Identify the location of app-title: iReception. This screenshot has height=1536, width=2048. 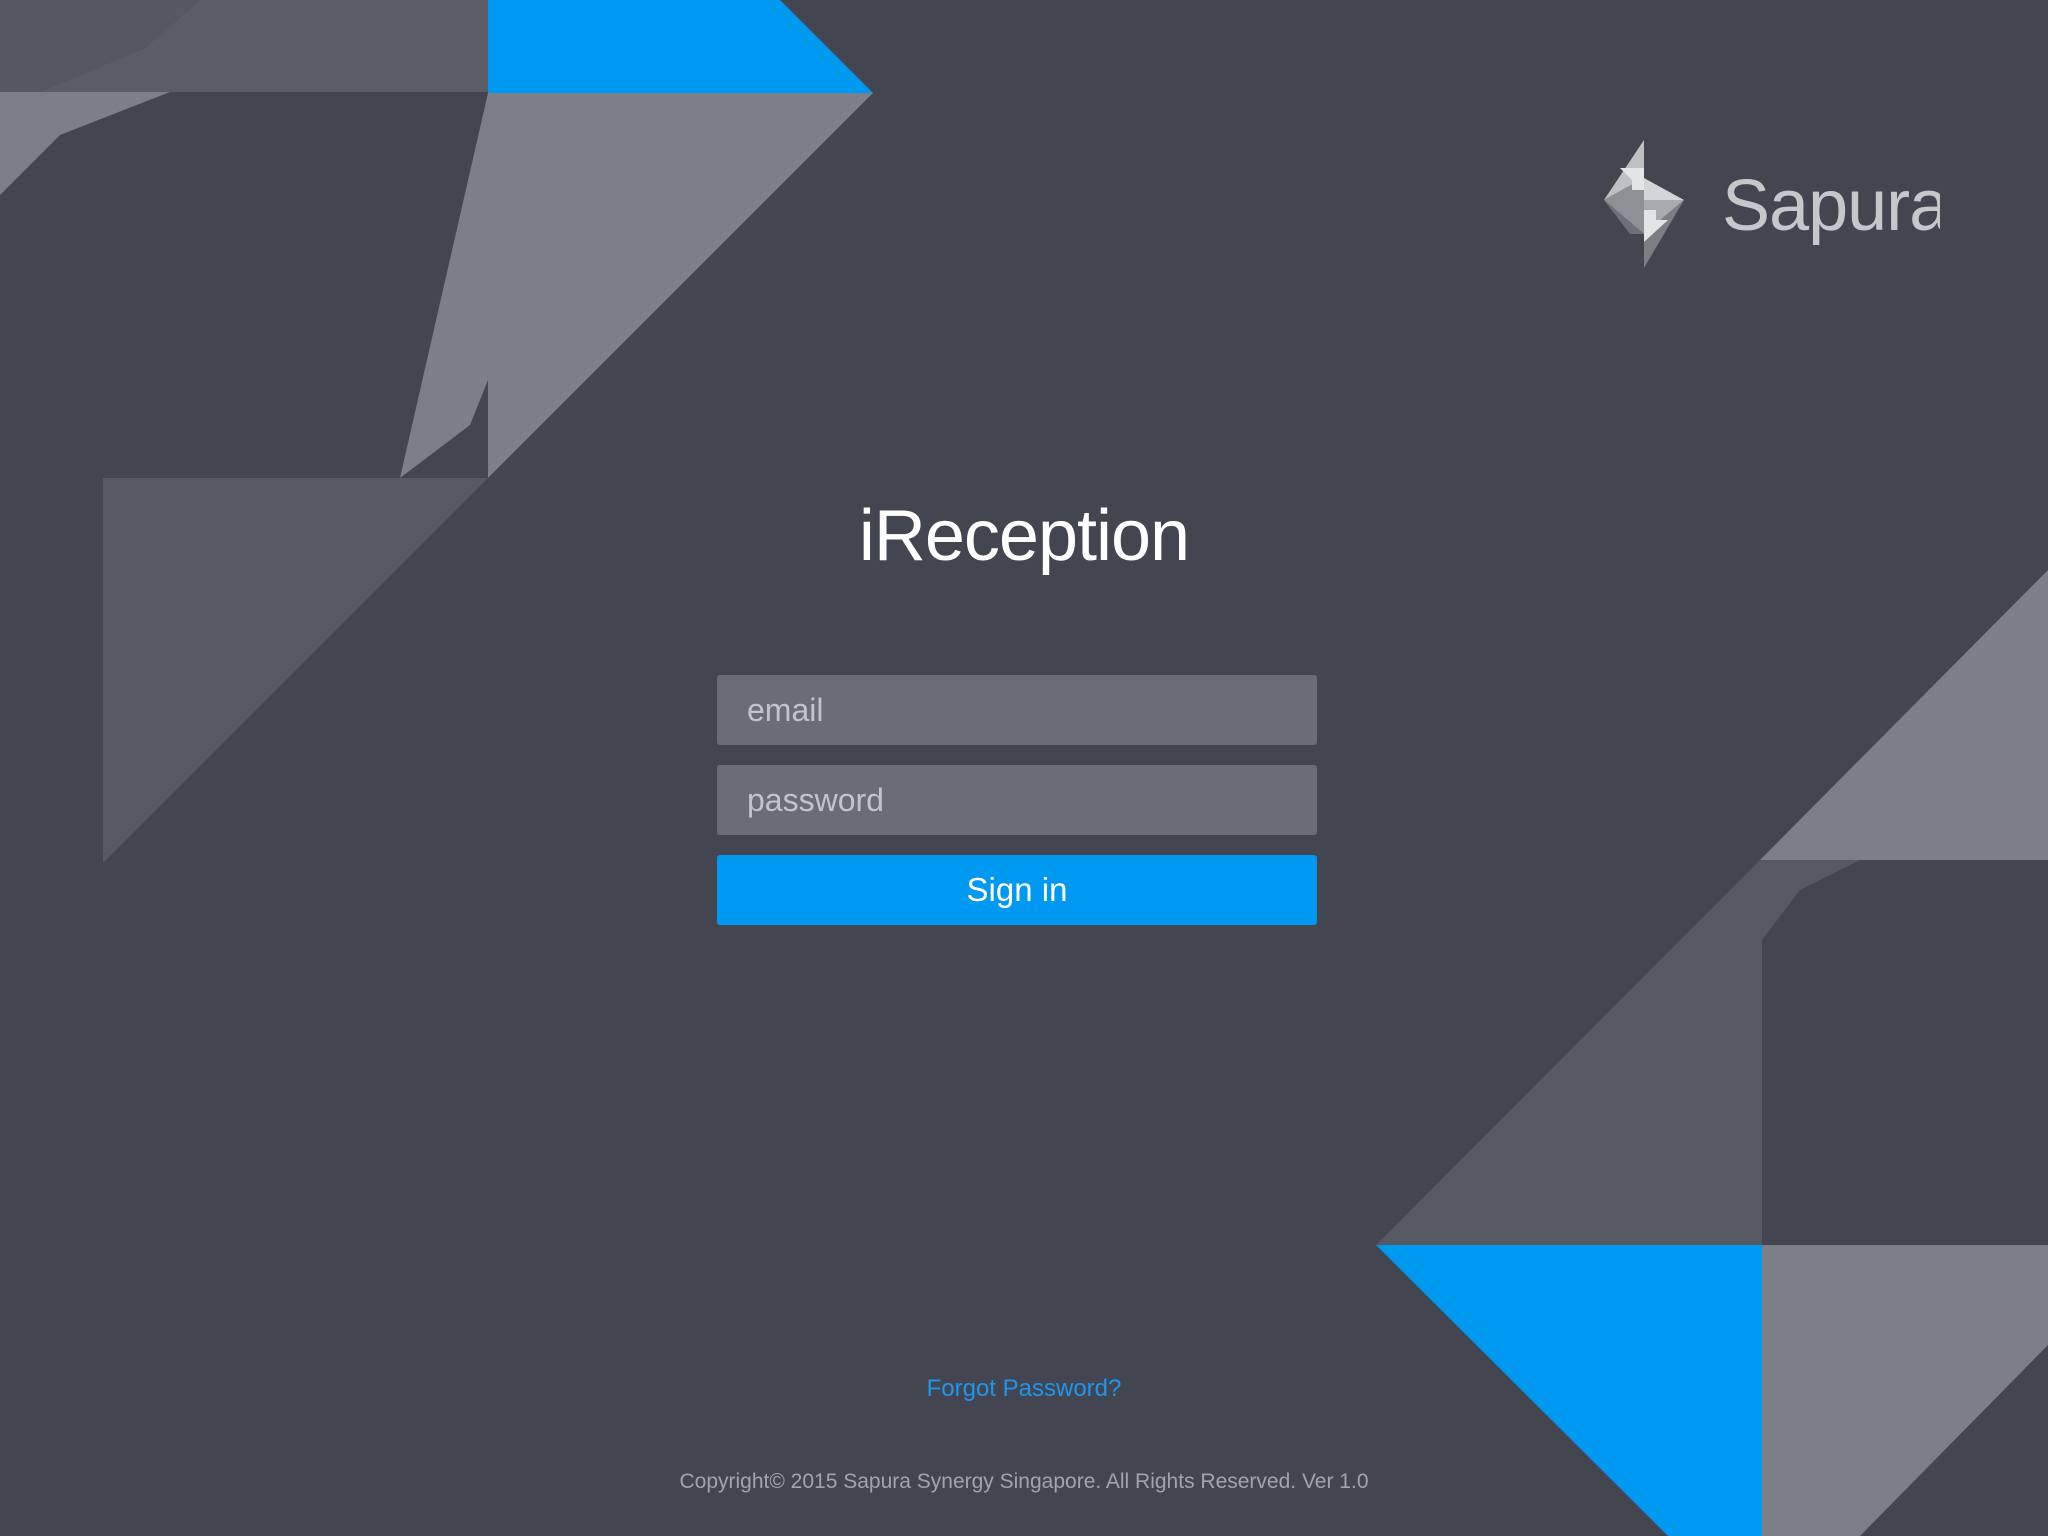
(1024, 536).